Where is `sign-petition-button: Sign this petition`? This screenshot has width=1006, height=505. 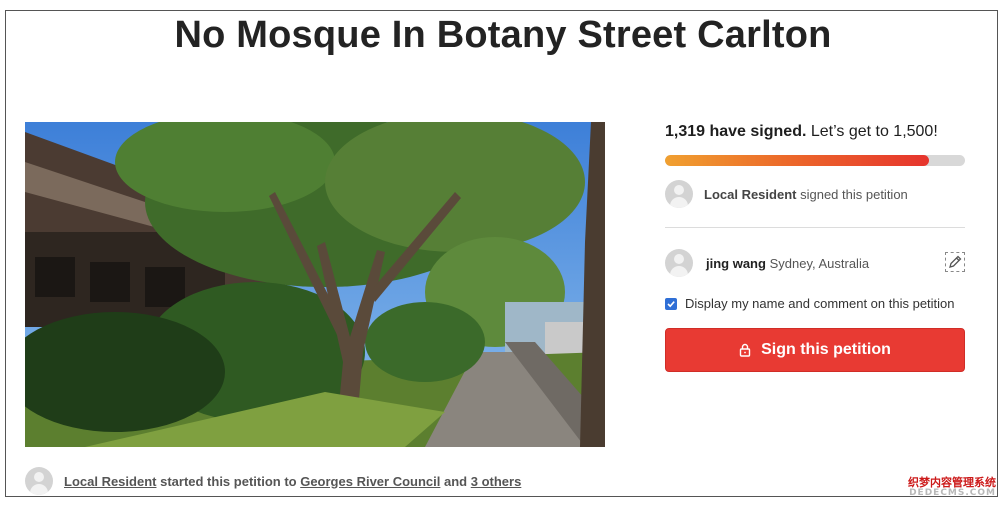
sign-petition-button: Sign this petition is located at coordinates (815, 350).